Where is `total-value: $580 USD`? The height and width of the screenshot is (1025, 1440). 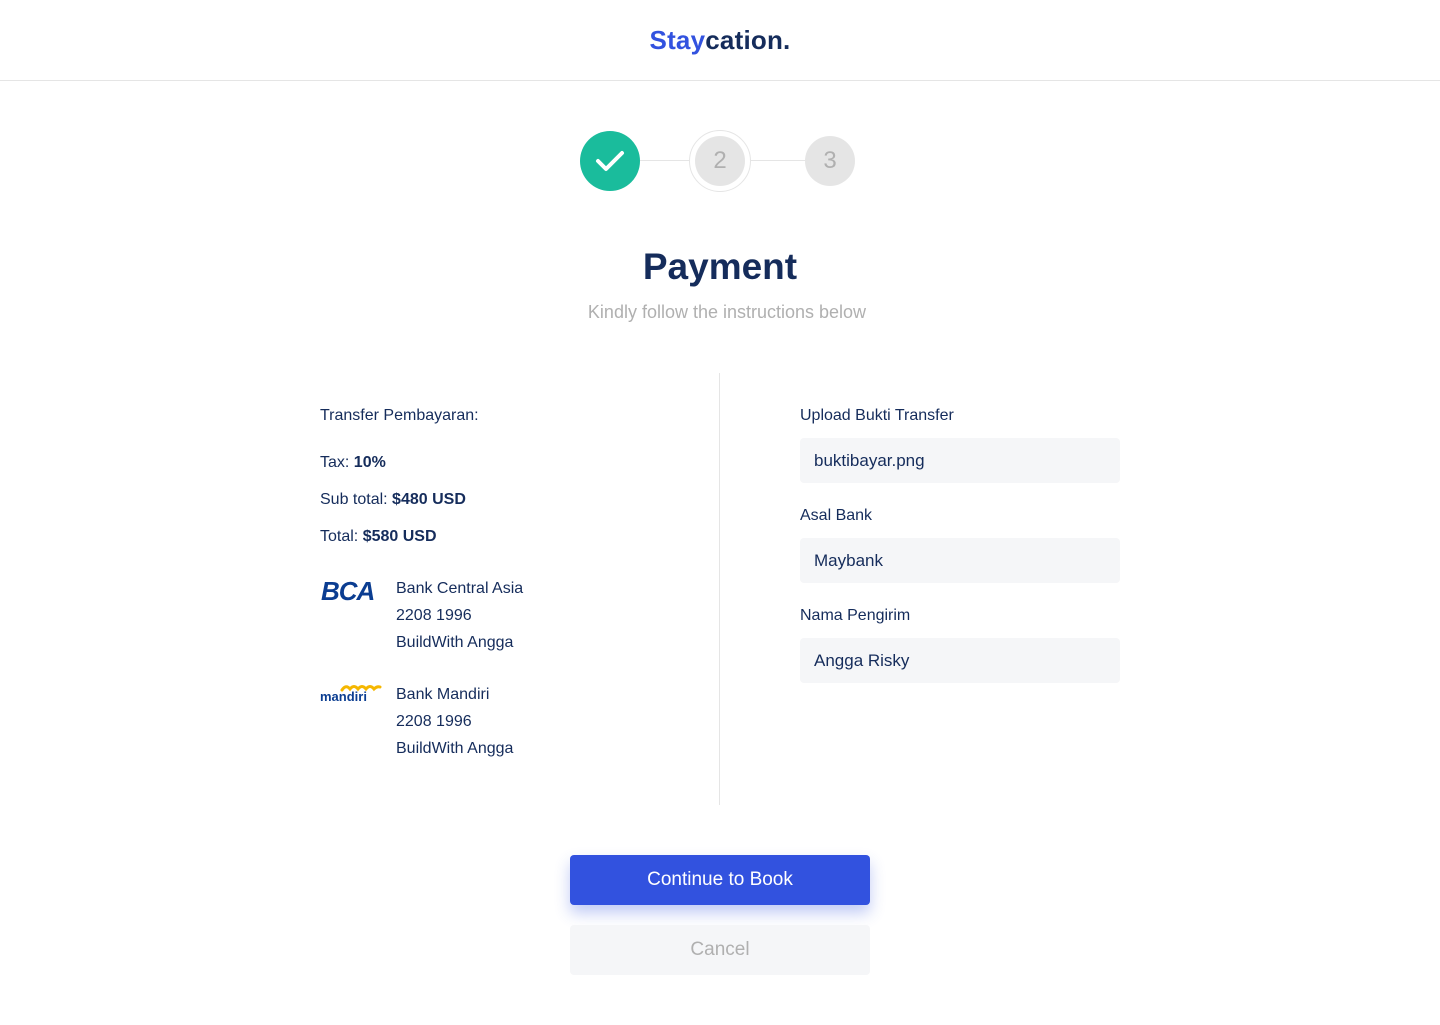
total-value: $580 USD is located at coordinates (399, 536).